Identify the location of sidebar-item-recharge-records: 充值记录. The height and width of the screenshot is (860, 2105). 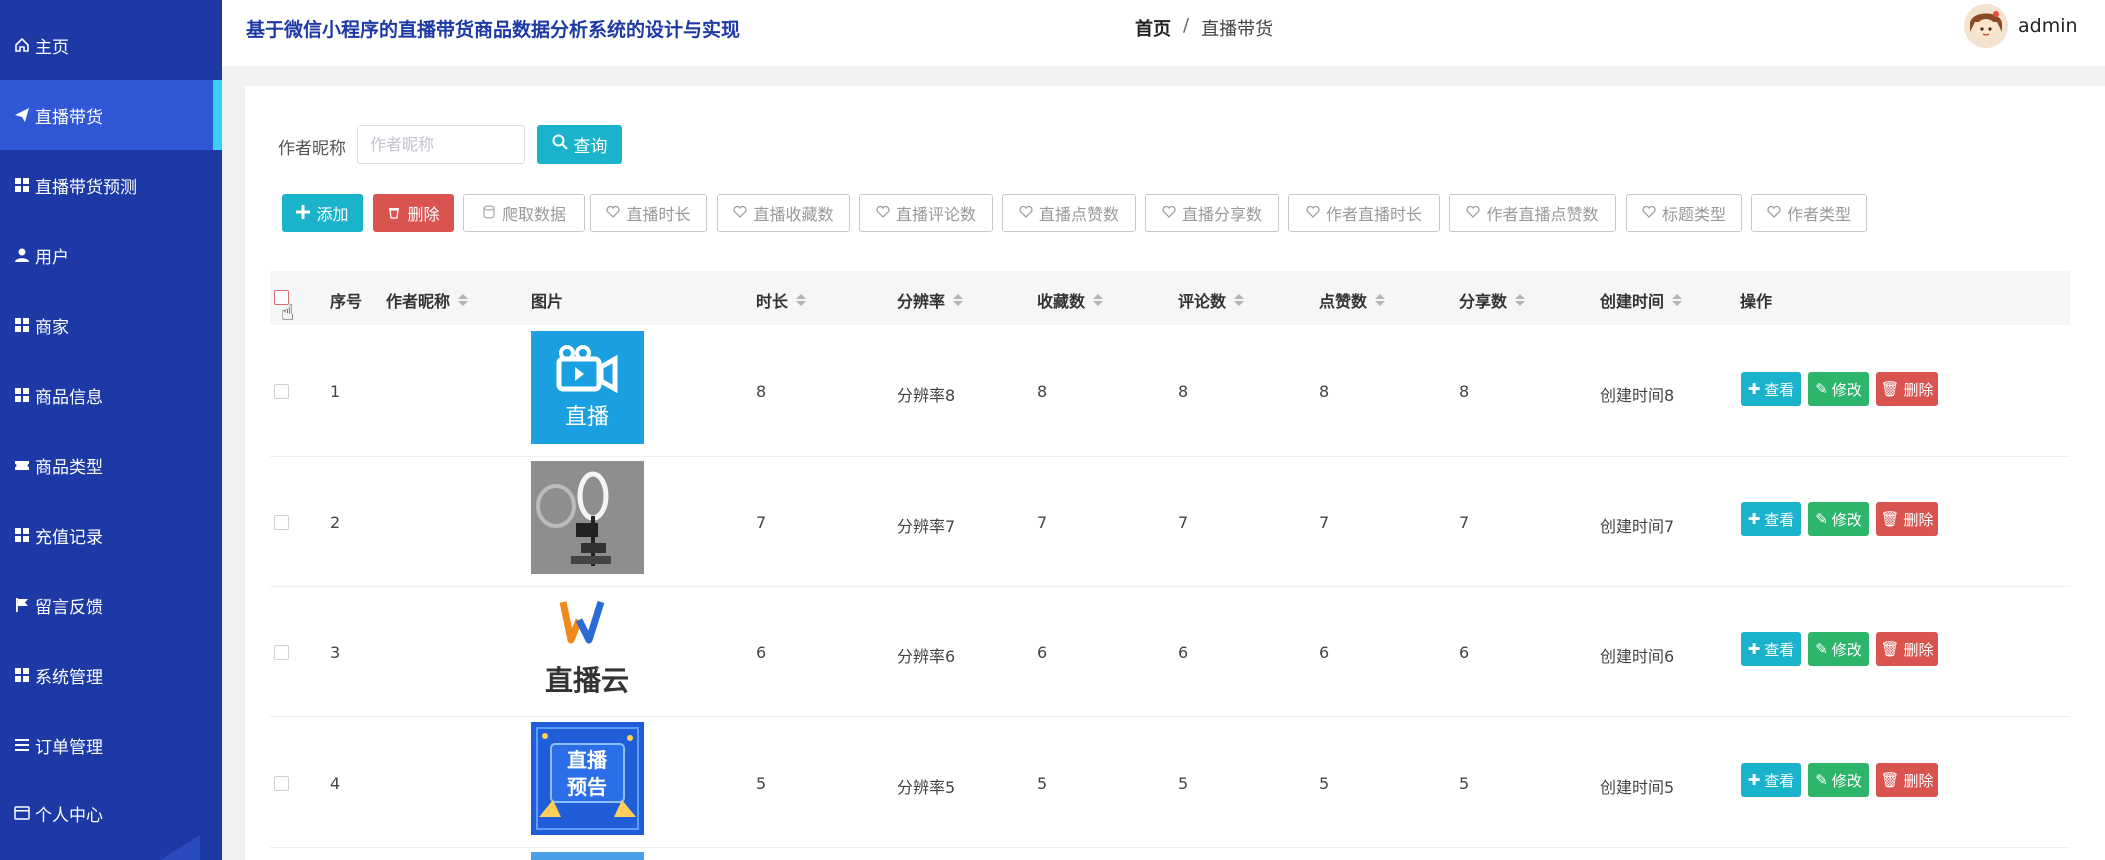
(111, 535).